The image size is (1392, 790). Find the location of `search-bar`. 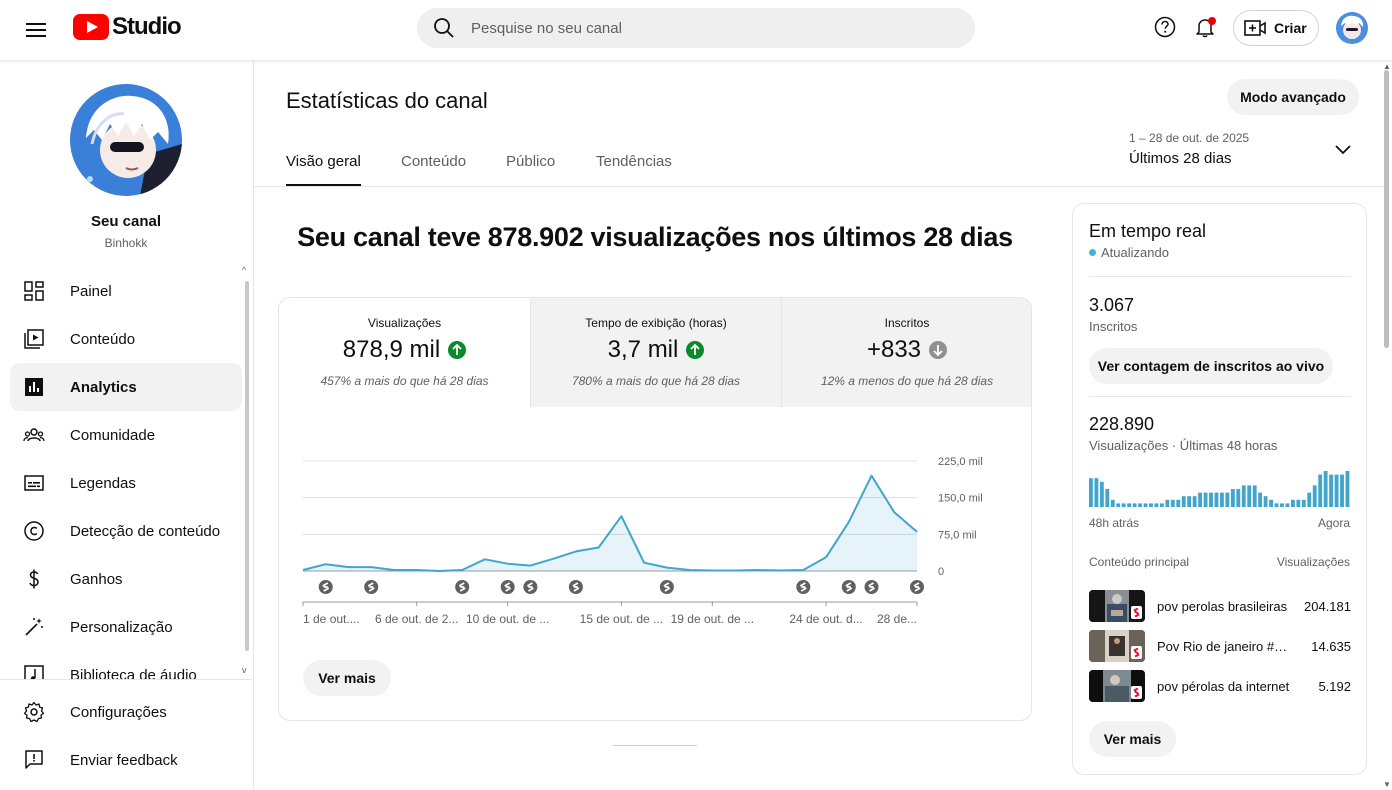

search-bar is located at coordinates (696, 28).